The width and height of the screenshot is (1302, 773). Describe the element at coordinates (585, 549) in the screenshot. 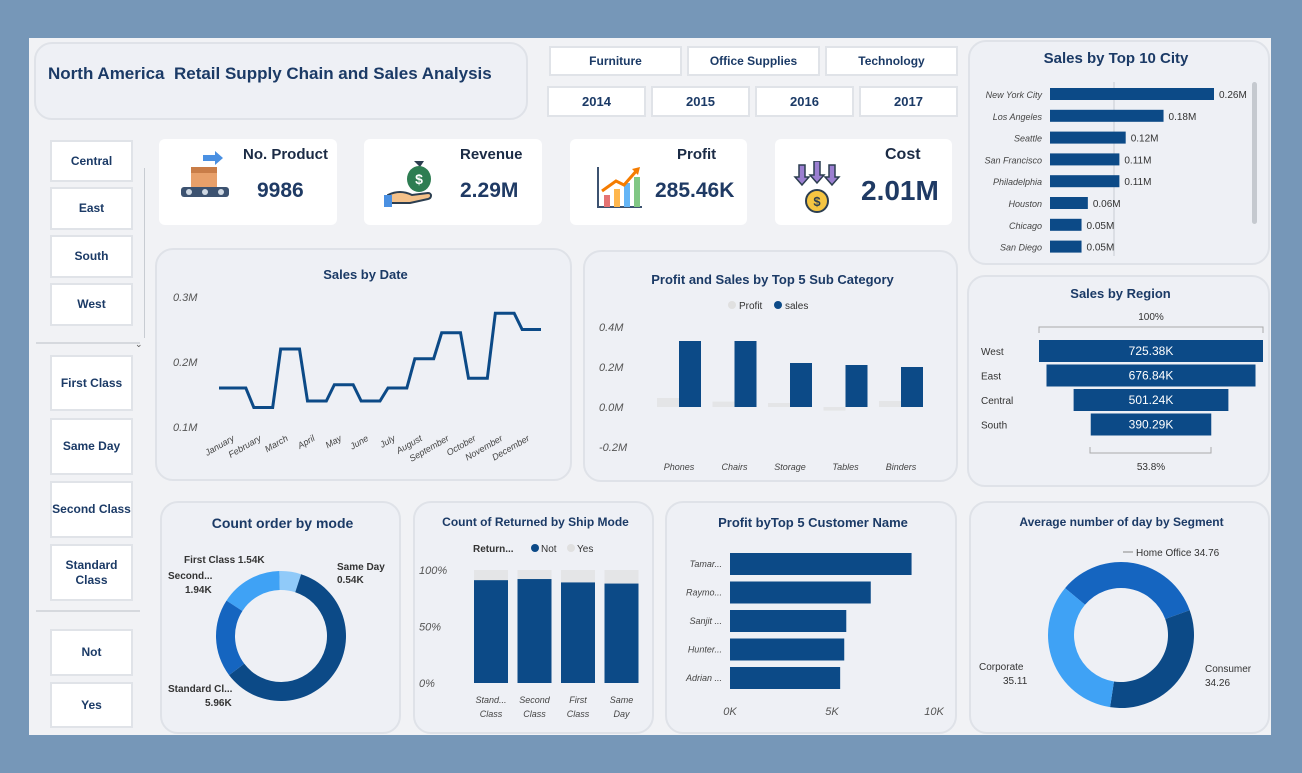

I see `legend-yes-label: Yes` at that location.